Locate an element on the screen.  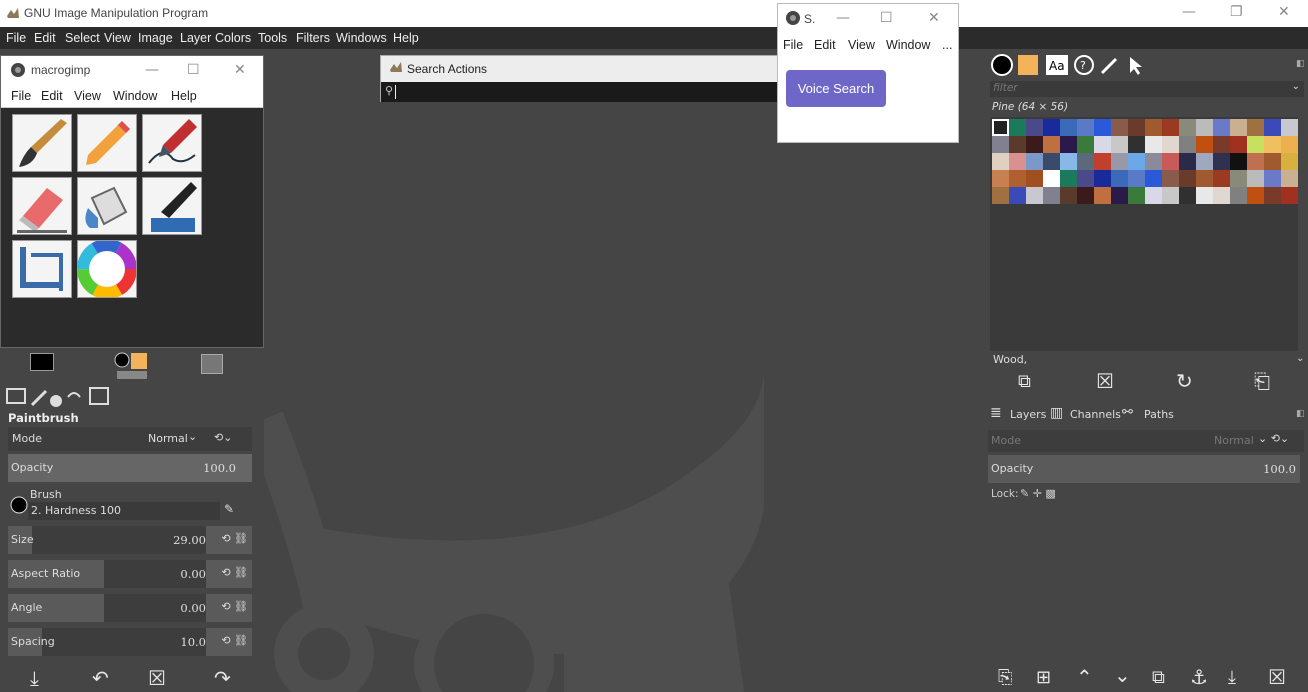
chevron-down-icon: ⌄ is located at coordinates (192, 436).